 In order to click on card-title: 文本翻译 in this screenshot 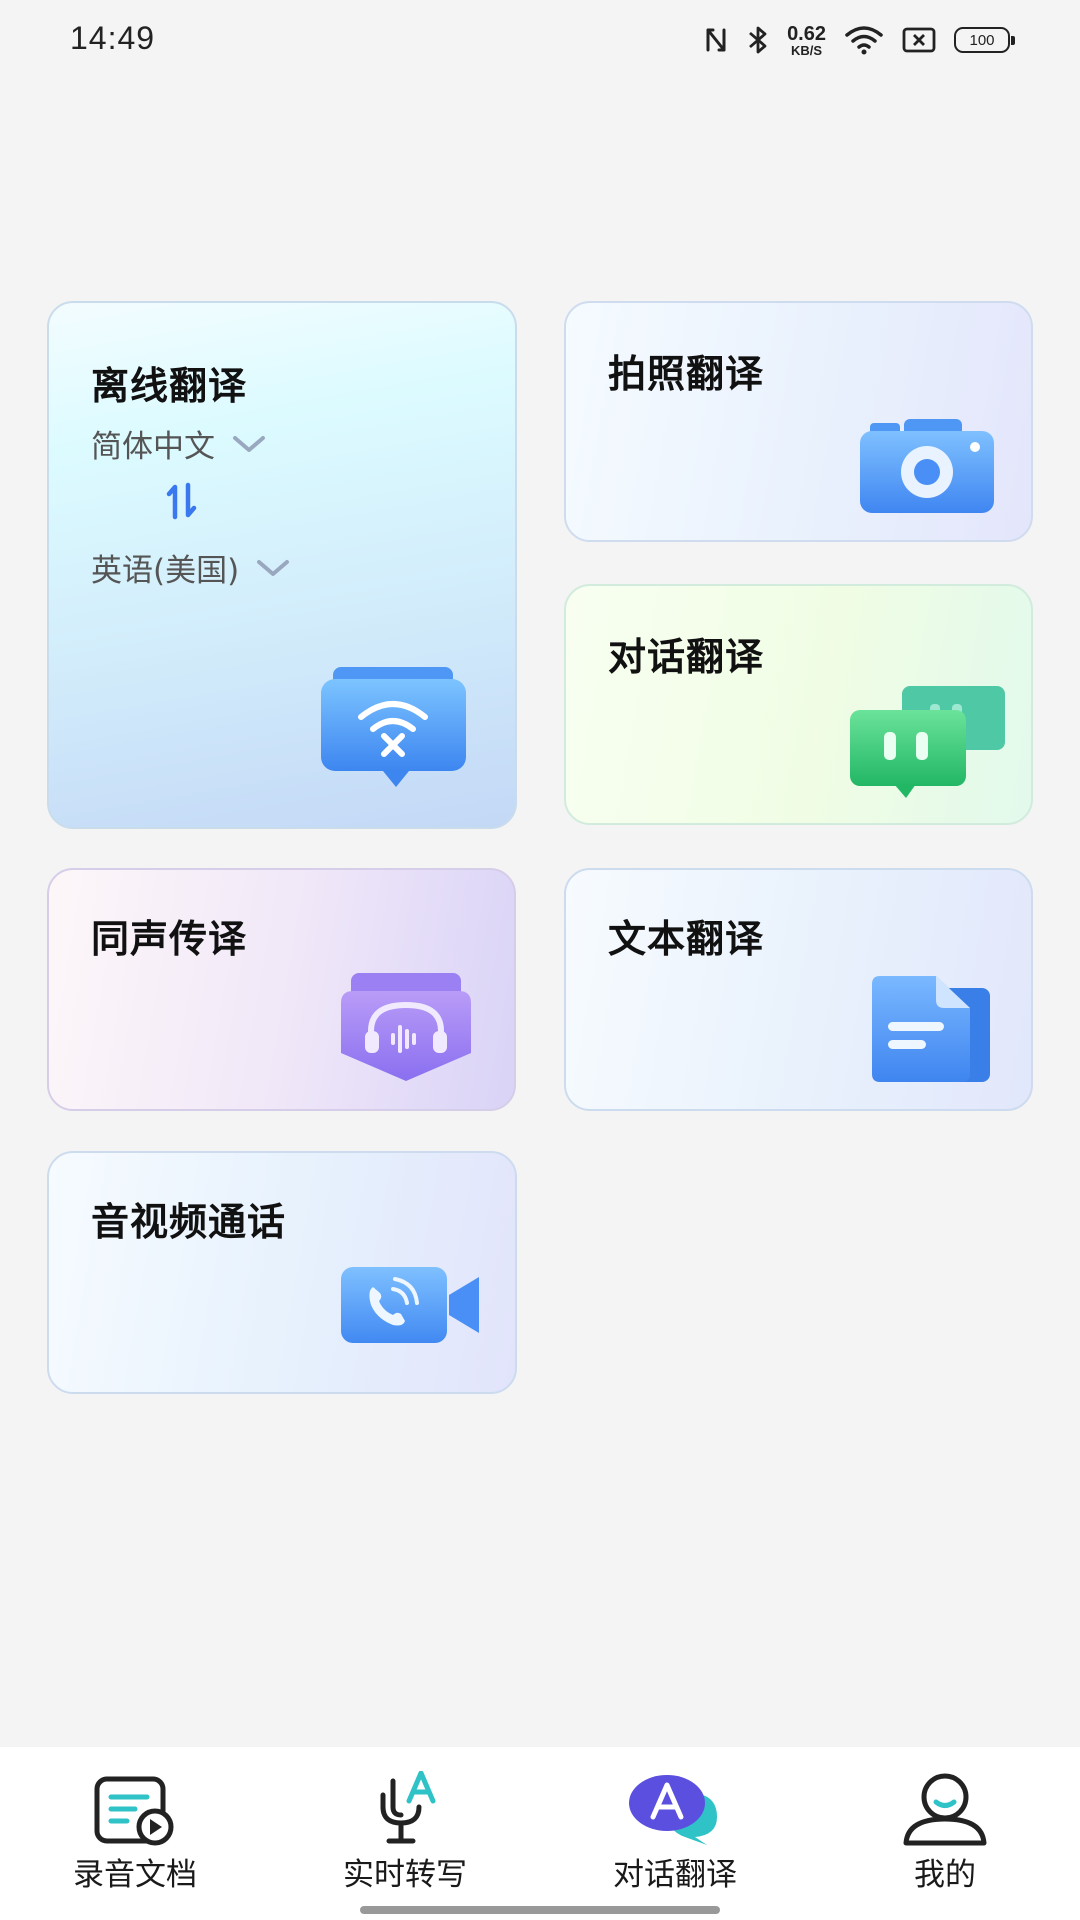, I will do `click(686, 939)`.